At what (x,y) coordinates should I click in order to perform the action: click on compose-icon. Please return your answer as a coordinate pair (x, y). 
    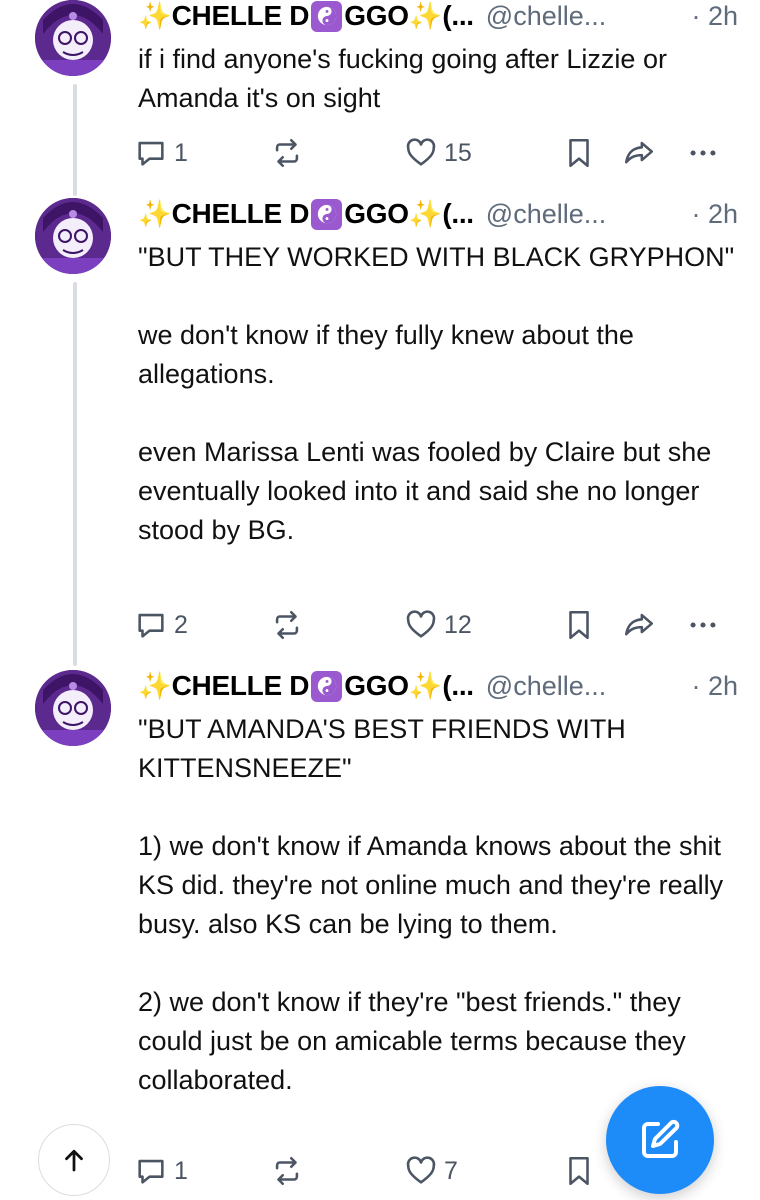
    Looking at the image, I should click on (661, 1138).